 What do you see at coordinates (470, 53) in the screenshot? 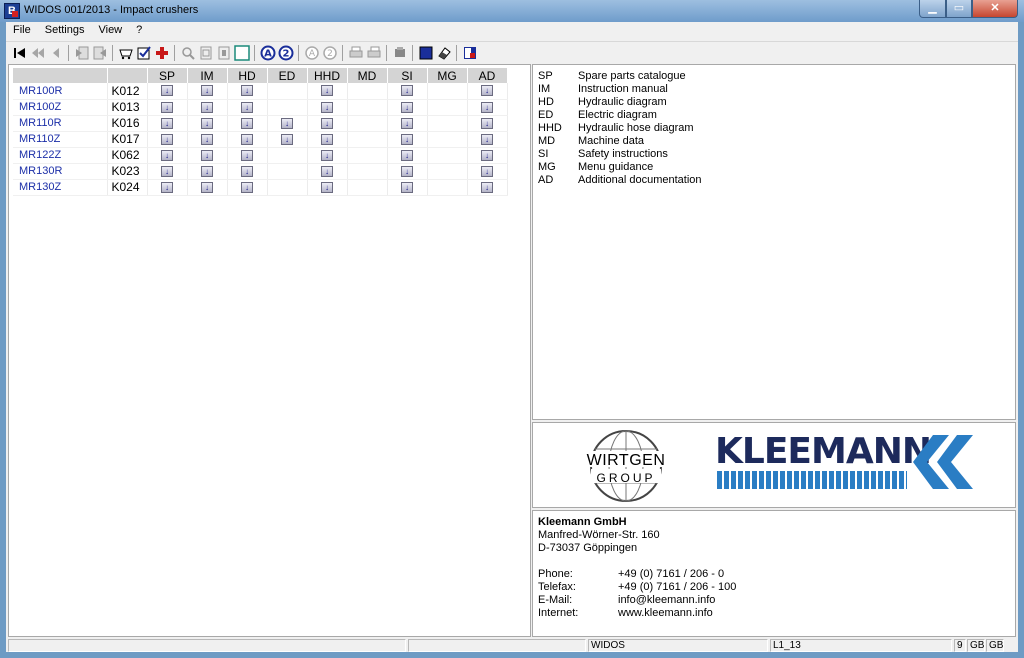
I see `exit-icon` at bounding box center [470, 53].